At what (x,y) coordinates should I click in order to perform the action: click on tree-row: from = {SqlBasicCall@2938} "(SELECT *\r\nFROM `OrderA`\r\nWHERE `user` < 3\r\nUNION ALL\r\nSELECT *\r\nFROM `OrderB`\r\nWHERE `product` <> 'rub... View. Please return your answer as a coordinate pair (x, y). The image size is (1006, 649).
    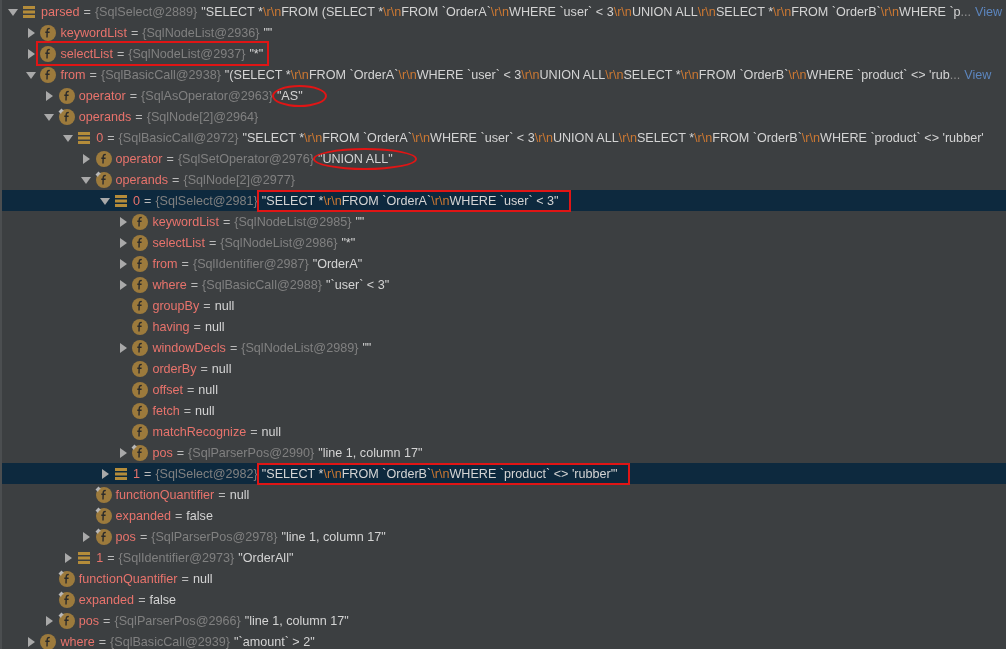
    Looking at the image, I should click on (504, 74).